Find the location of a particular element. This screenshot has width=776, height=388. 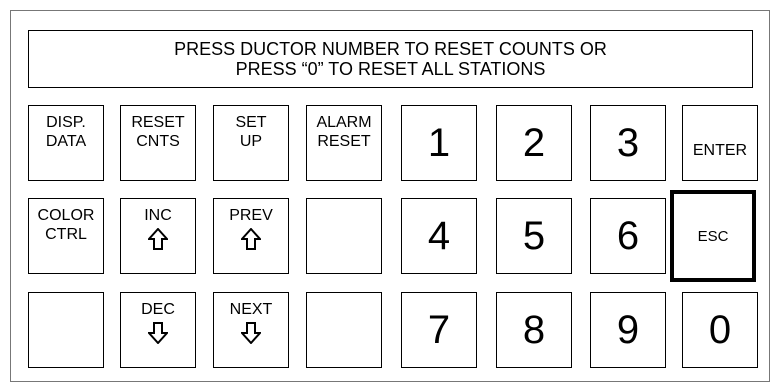

enter-label: ENTER is located at coordinates (720, 150).